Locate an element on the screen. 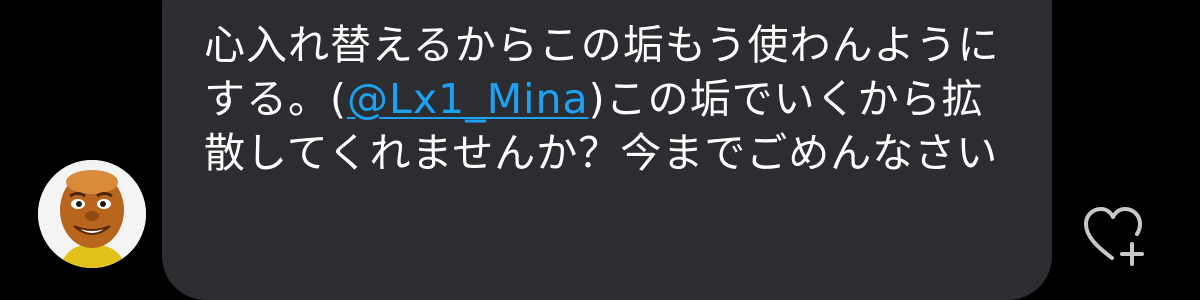 The width and height of the screenshot is (1200, 300). avatar-image is located at coordinates (92, 214).